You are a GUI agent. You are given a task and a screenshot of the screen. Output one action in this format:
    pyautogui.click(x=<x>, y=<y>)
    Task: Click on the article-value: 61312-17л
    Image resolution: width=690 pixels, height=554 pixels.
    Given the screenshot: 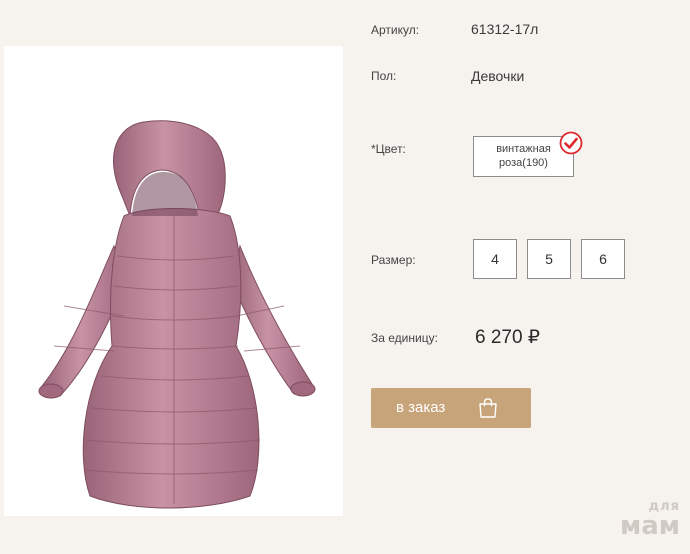 What is the action you would take?
    pyautogui.click(x=505, y=29)
    